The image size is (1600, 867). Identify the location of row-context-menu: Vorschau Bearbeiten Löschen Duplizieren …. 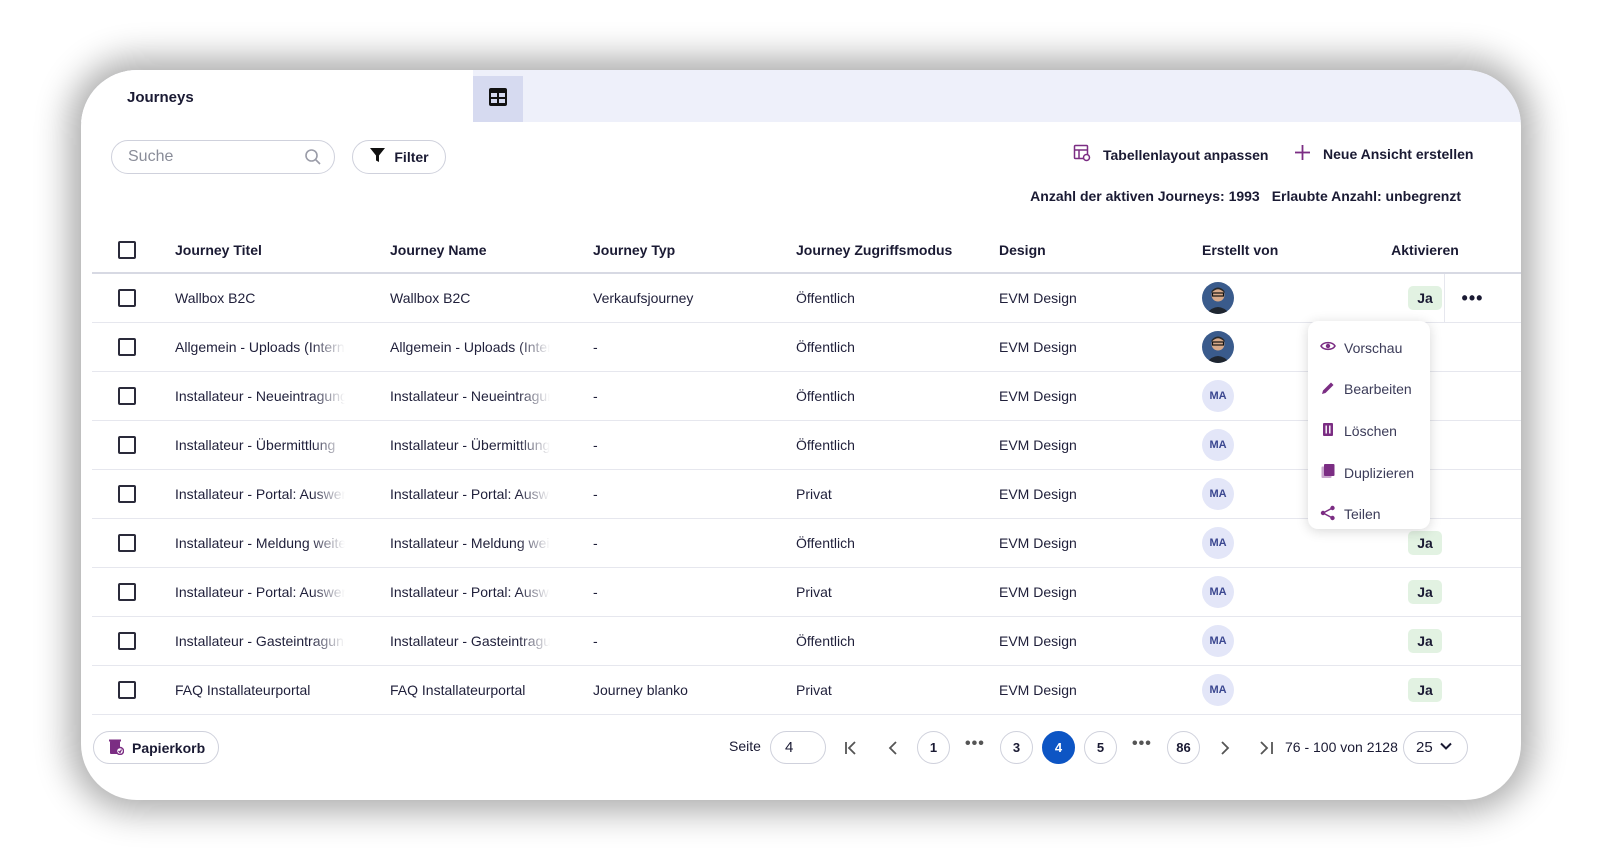
(1369, 425).